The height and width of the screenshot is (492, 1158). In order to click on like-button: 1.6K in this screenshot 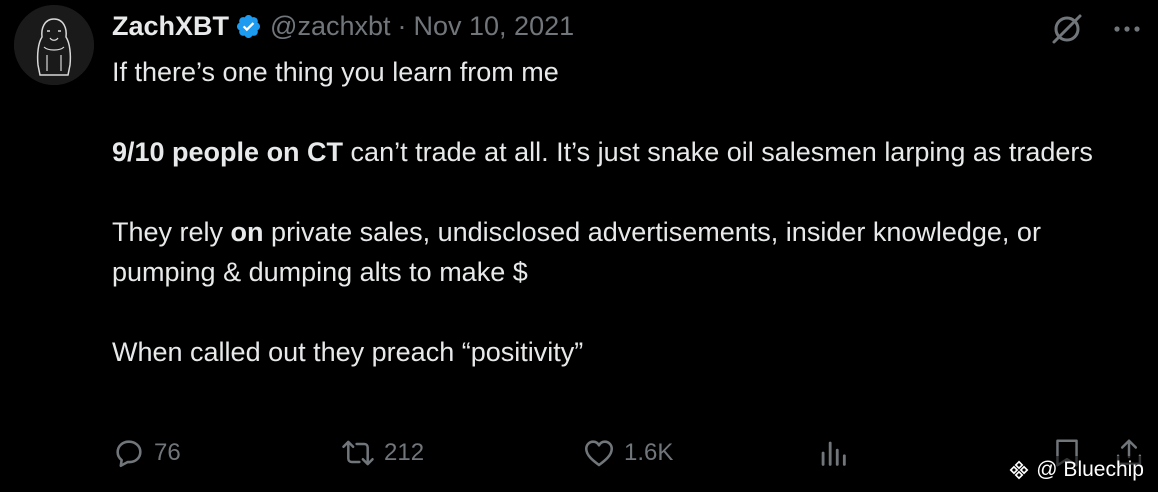, I will do `click(627, 453)`.